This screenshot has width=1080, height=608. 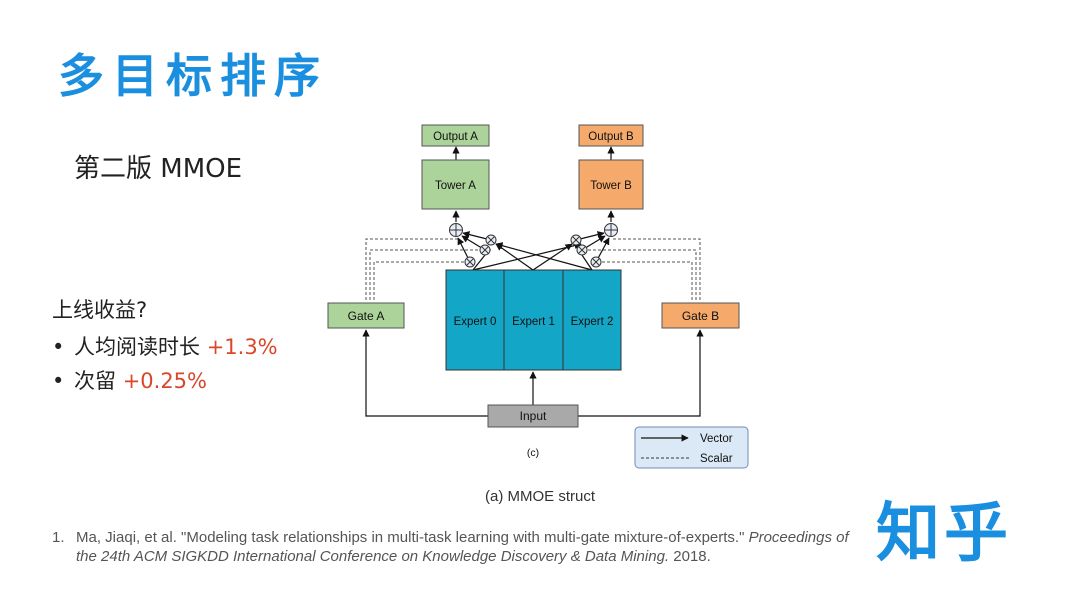 I want to click on expert-1-label: Expert 1, so click(x=533, y=322).